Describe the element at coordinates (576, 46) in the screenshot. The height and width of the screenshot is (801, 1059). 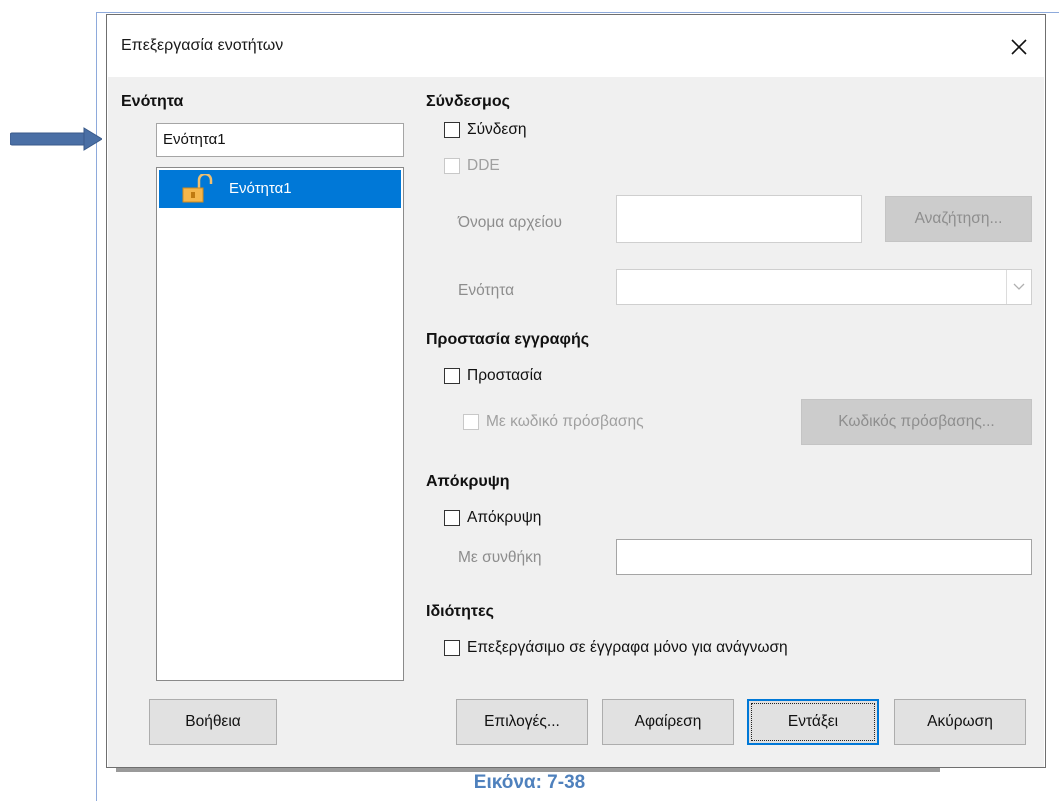
I see `title-bar: Επεξεργασία ενοτήτων` at that location.